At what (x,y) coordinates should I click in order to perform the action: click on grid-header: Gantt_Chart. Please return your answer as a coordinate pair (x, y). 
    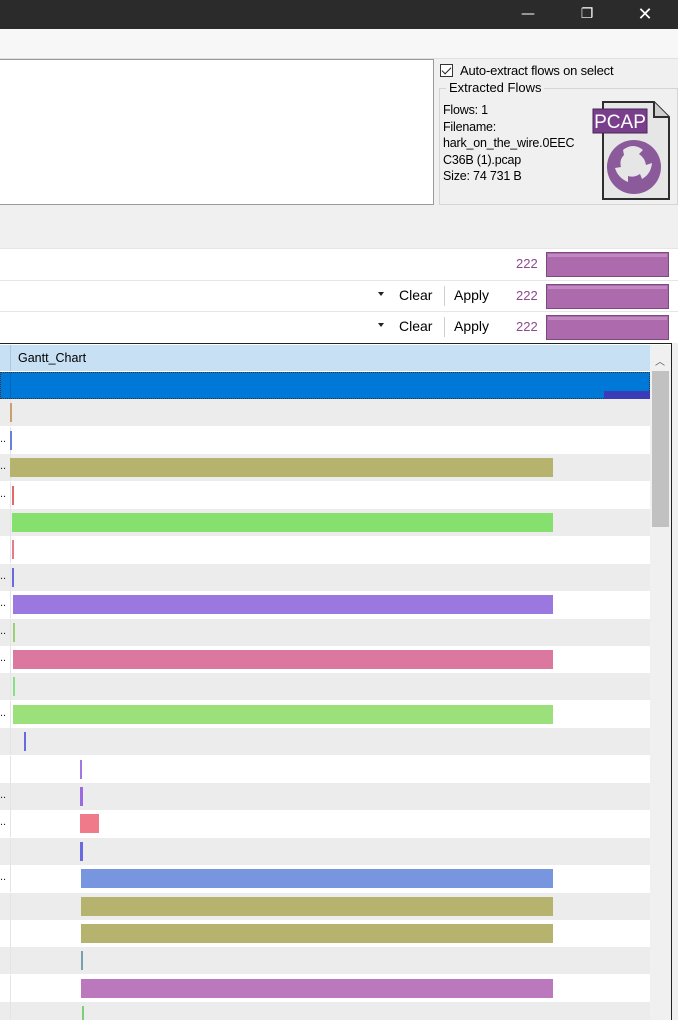
    Looking at the image, I should click on (325, 358).